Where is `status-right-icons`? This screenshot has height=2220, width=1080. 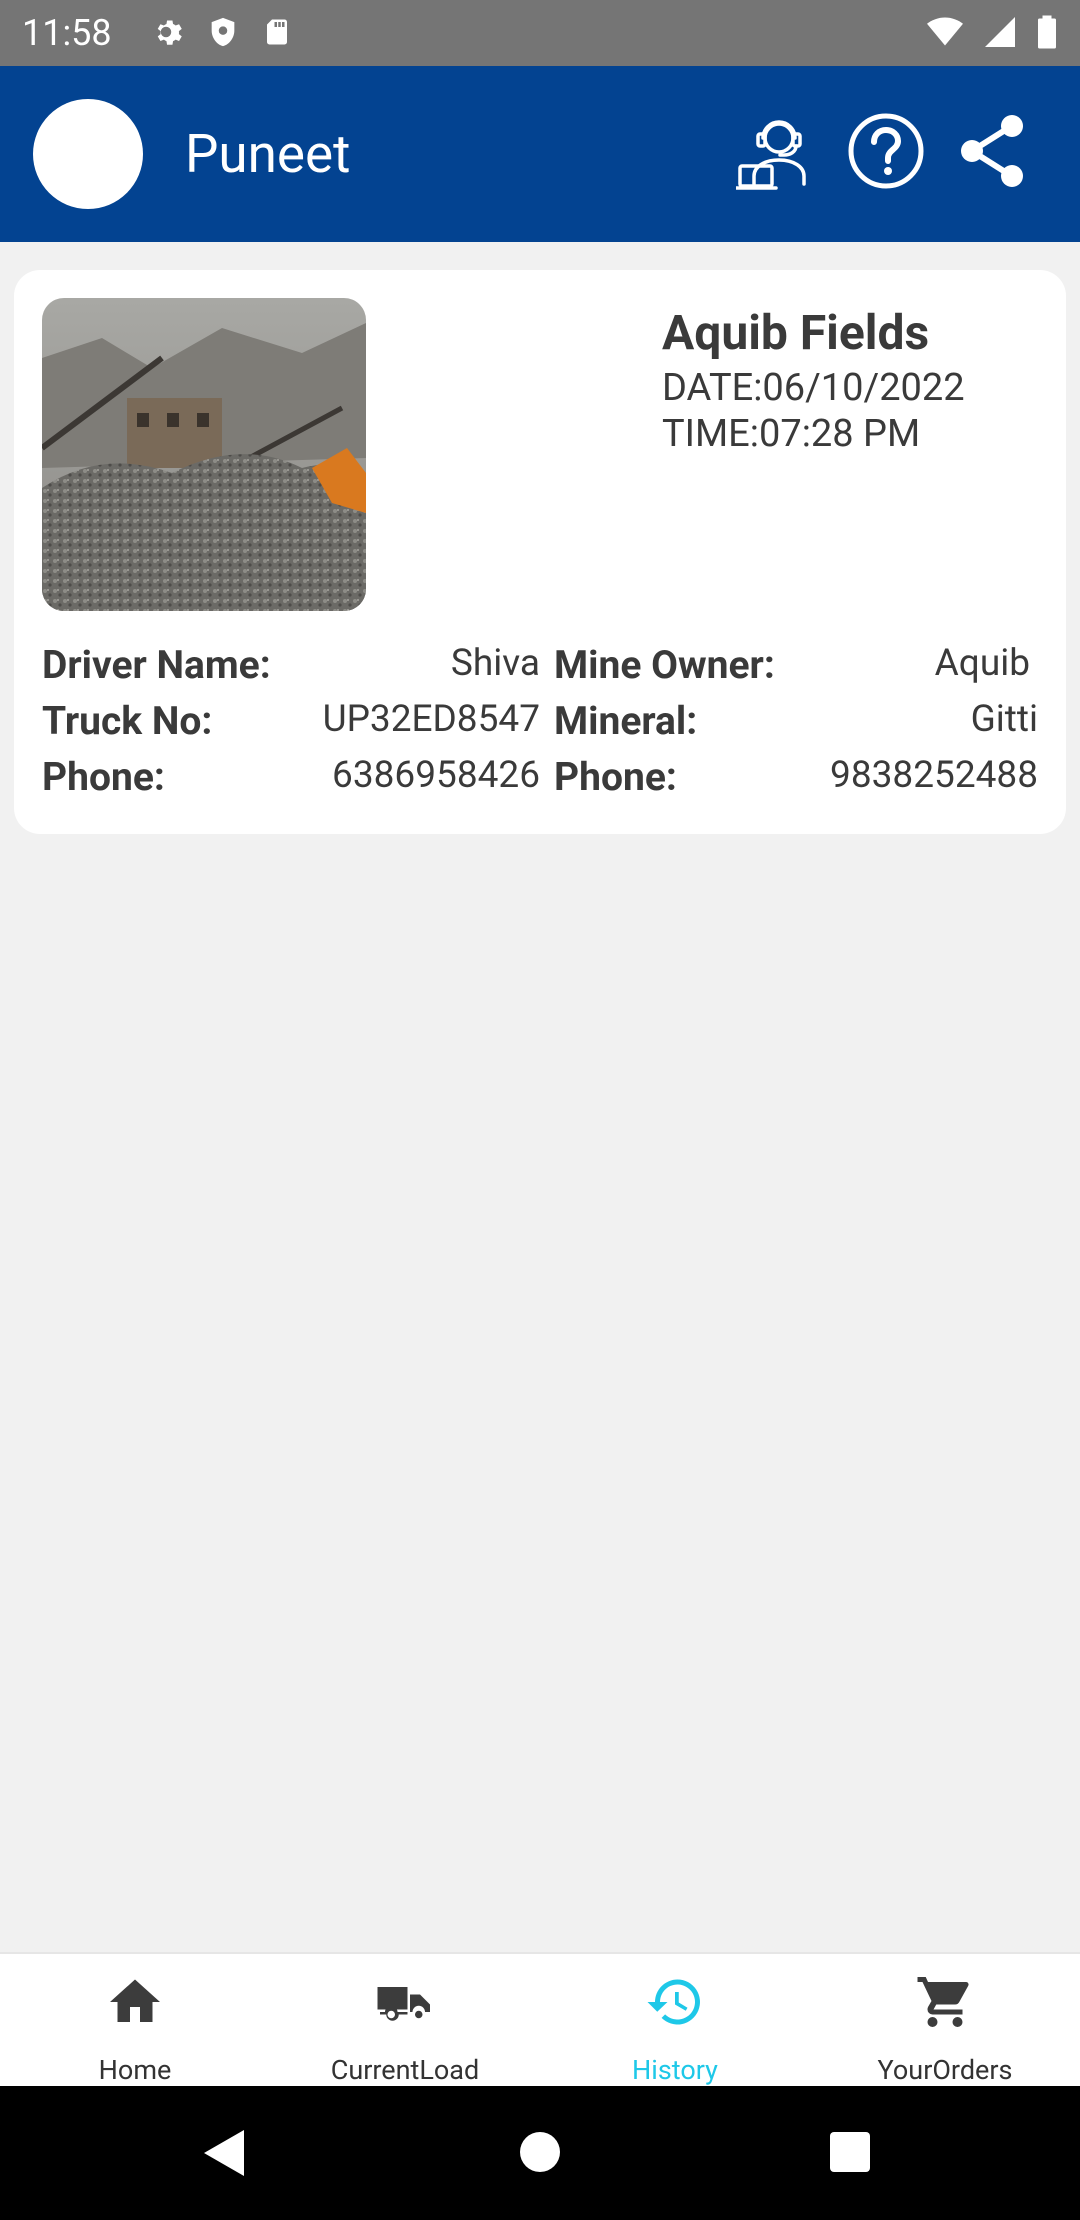 status-right-icons is located at coordinates (992, 32).